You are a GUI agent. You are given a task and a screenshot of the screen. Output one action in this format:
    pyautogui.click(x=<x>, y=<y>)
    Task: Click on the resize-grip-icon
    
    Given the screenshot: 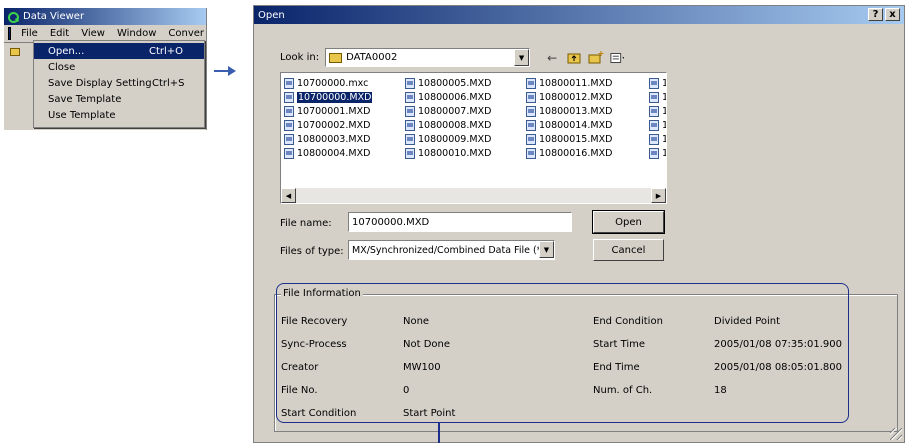 What is the action you would take?
    pyautogui.click(x=896, y=434)
    